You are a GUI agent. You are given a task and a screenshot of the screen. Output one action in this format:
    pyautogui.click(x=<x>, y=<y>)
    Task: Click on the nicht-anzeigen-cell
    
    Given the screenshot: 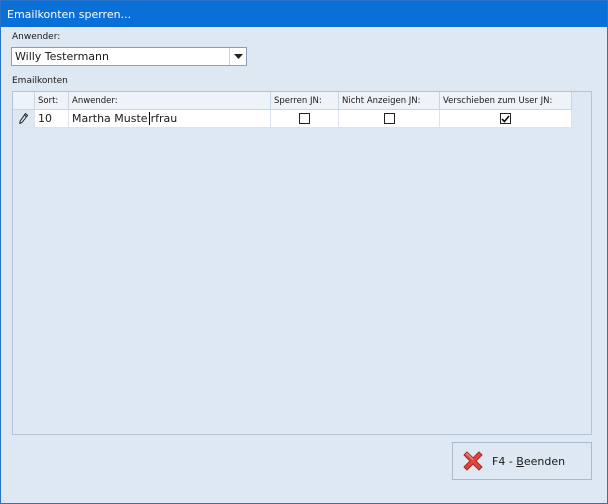 What is the action you would take?
    pyautogui.click(x=389, y=119)
    